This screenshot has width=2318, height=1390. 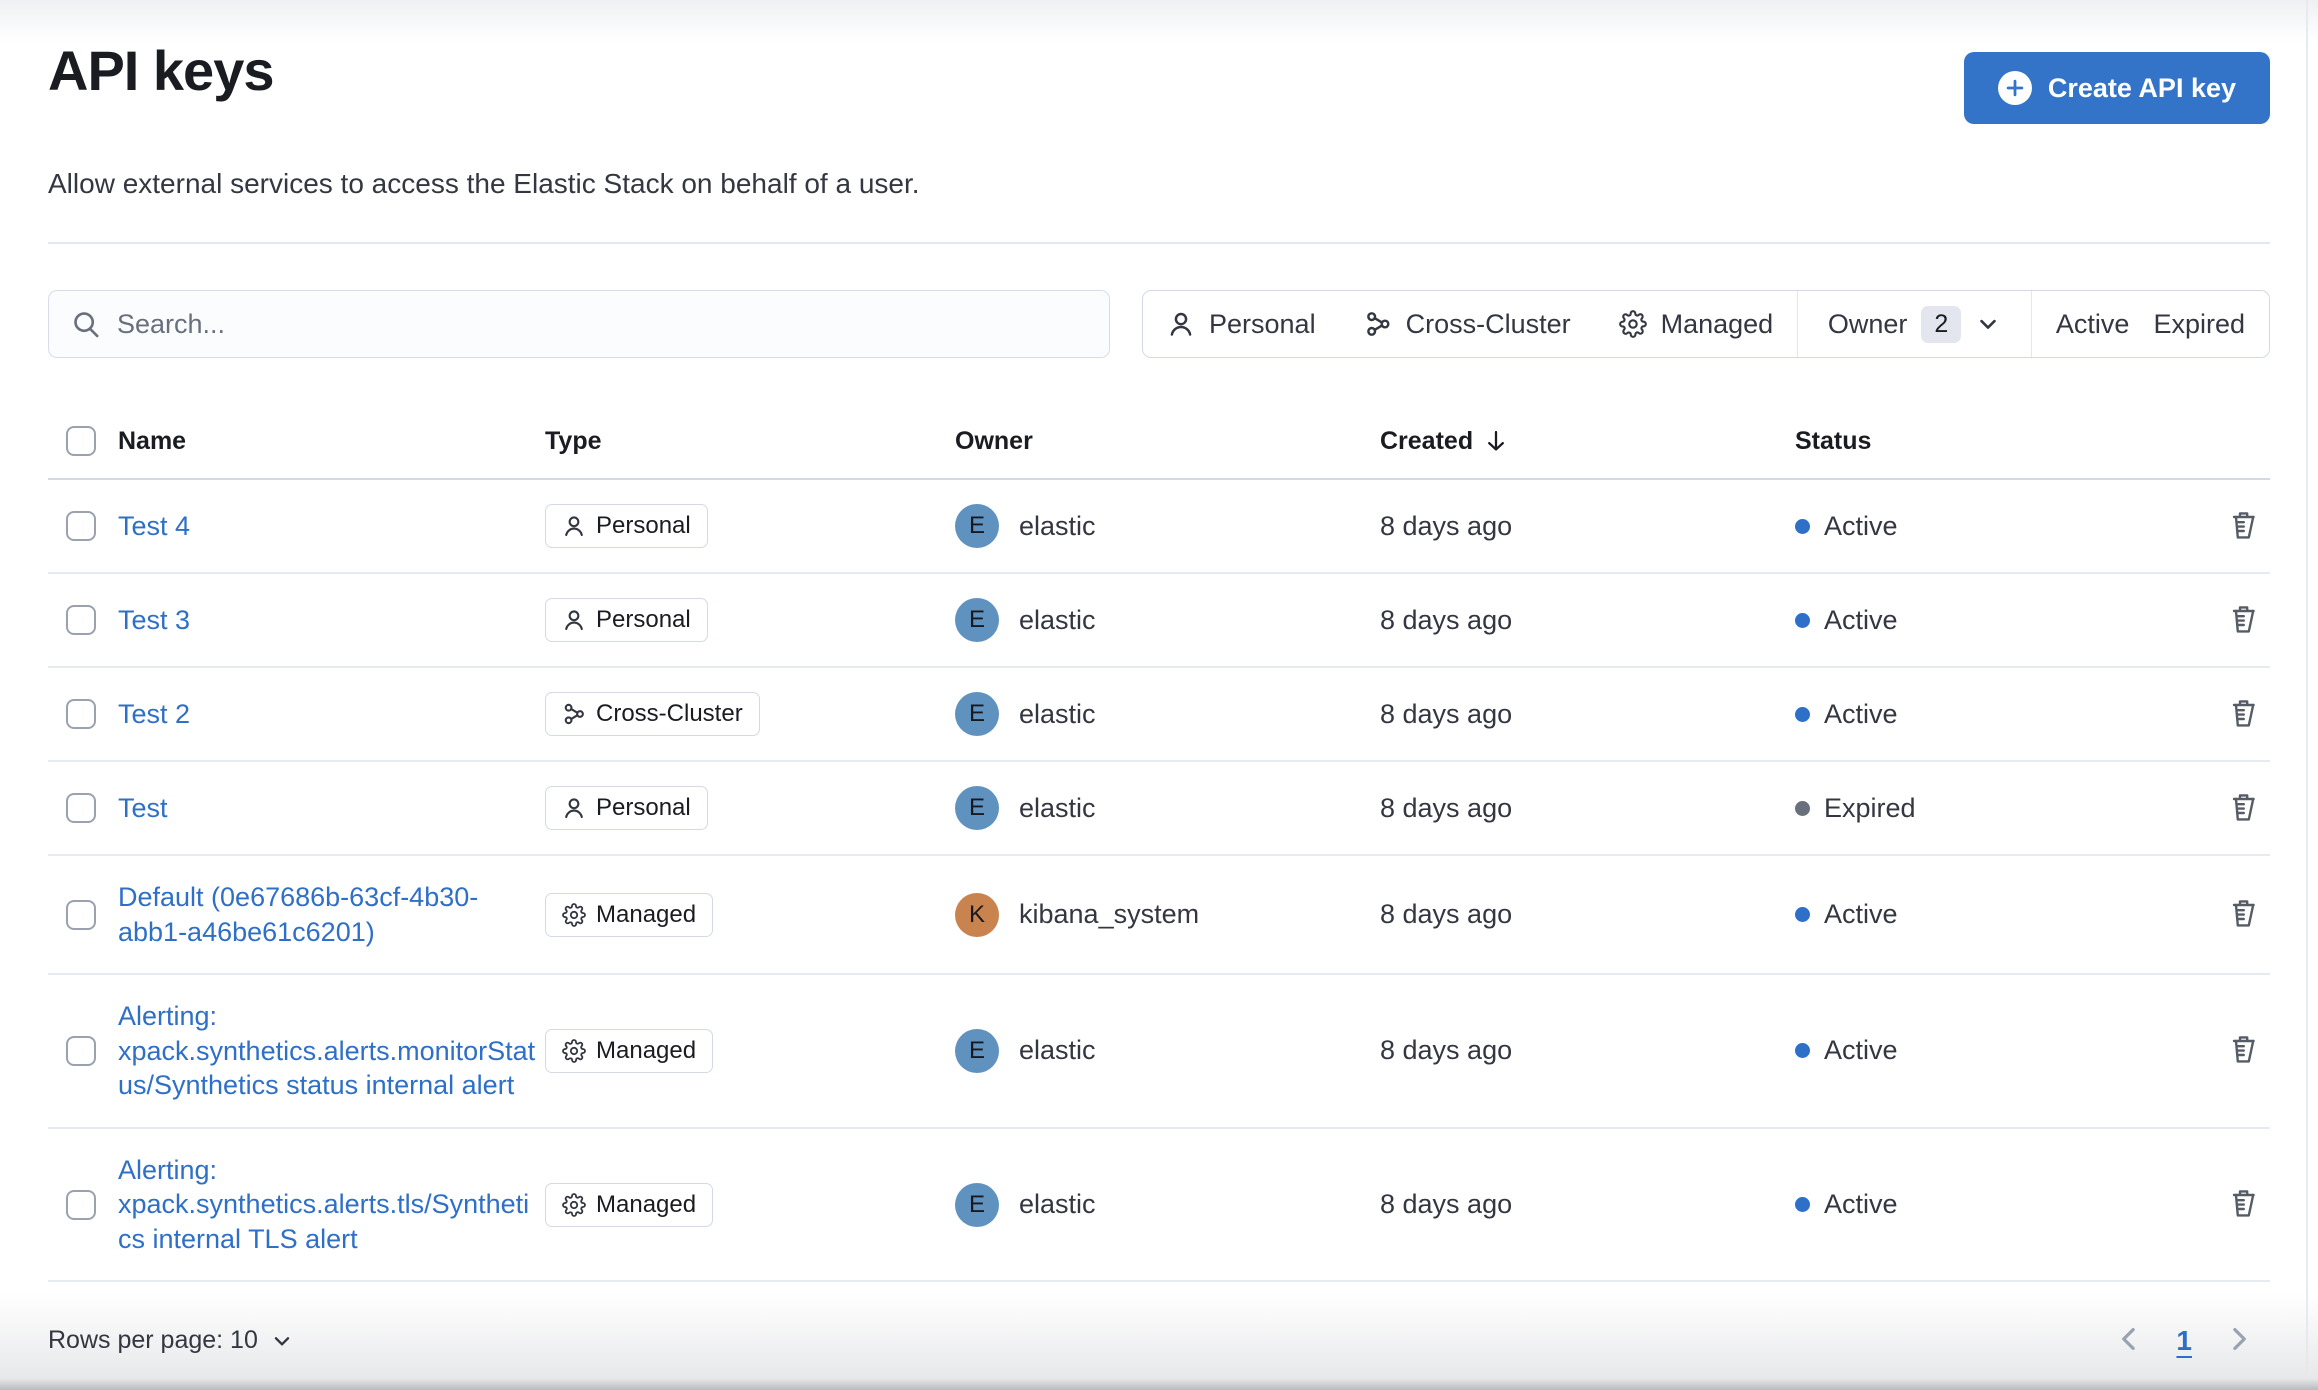 I want to click on owner-avatar: K, so click(x=977, y=914).